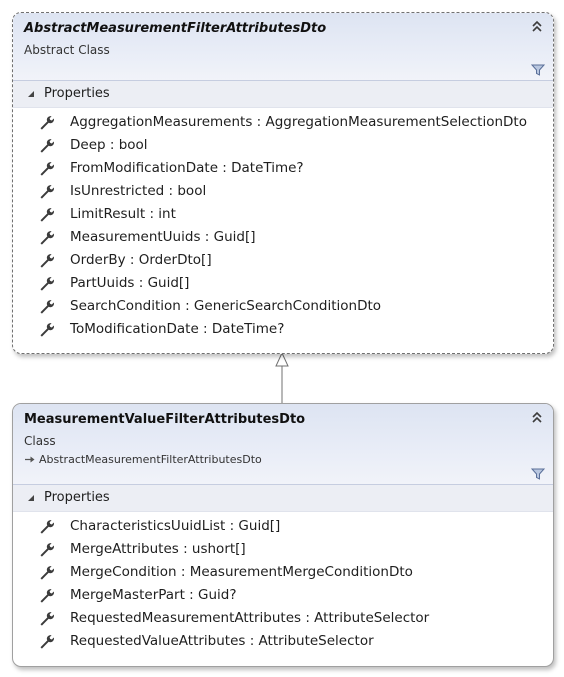 Image resolution: width=564 pixels, height=677 pixels. Describe the element at coordinates (138, 191) in the screenshot. I see `property-text: IsUnrestricted : bool` at that location.